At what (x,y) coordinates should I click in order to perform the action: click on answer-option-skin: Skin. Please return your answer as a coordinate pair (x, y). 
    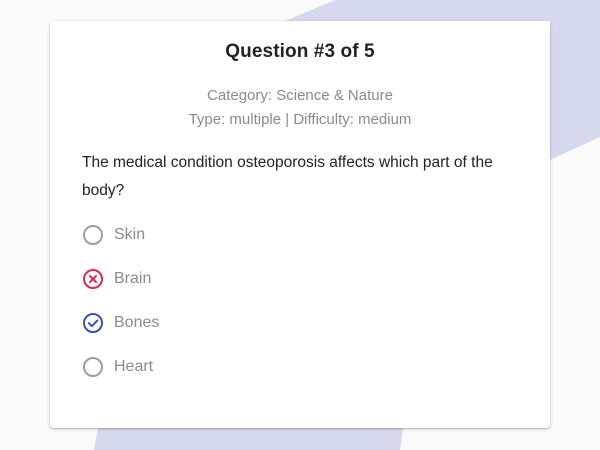
    Looking at the image, I should click on (113, 235).